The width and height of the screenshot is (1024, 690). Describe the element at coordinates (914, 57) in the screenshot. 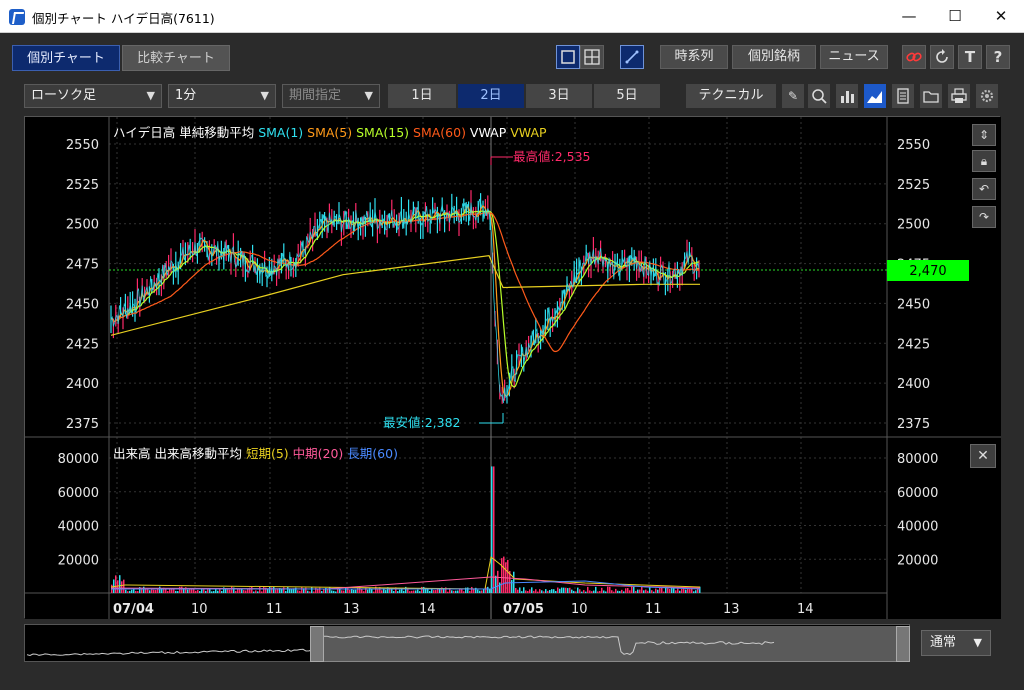

I see `link-button` at that location.